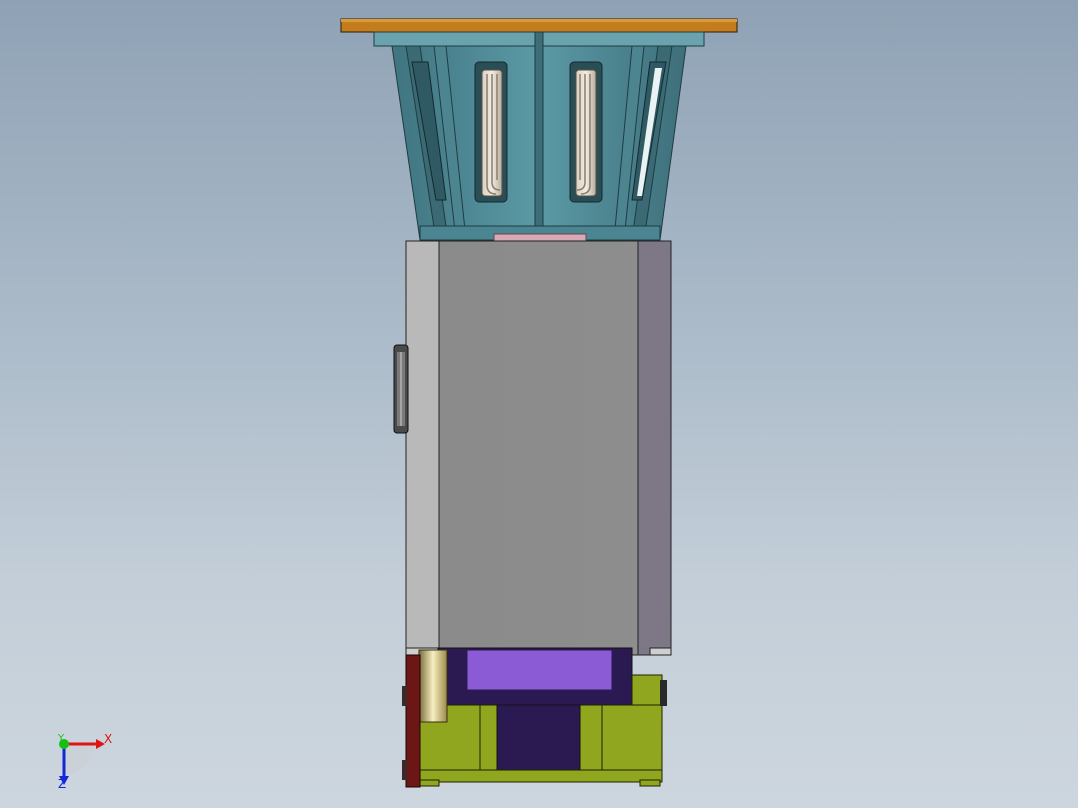  Describe the element at coordinates (108, 739) in the screenshot. I see `axis-x-label: X` at that location.